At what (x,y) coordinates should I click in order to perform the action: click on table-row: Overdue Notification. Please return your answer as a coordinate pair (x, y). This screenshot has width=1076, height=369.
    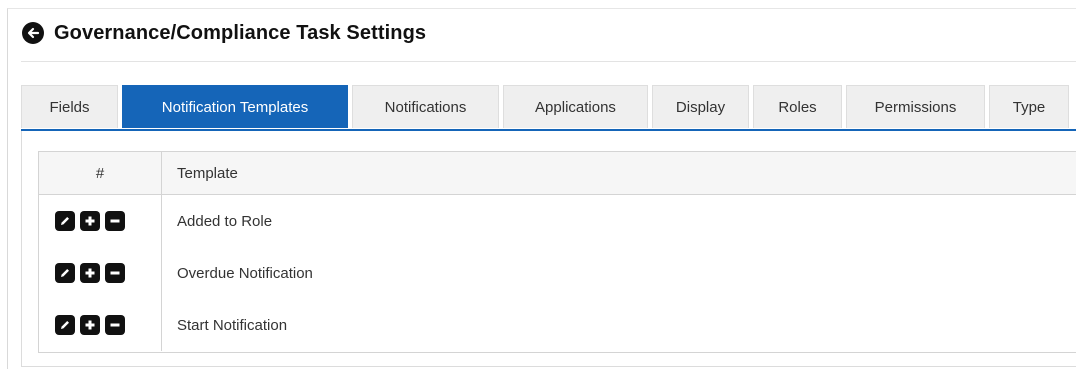
    Looking at the image, I should click on (557, 273).